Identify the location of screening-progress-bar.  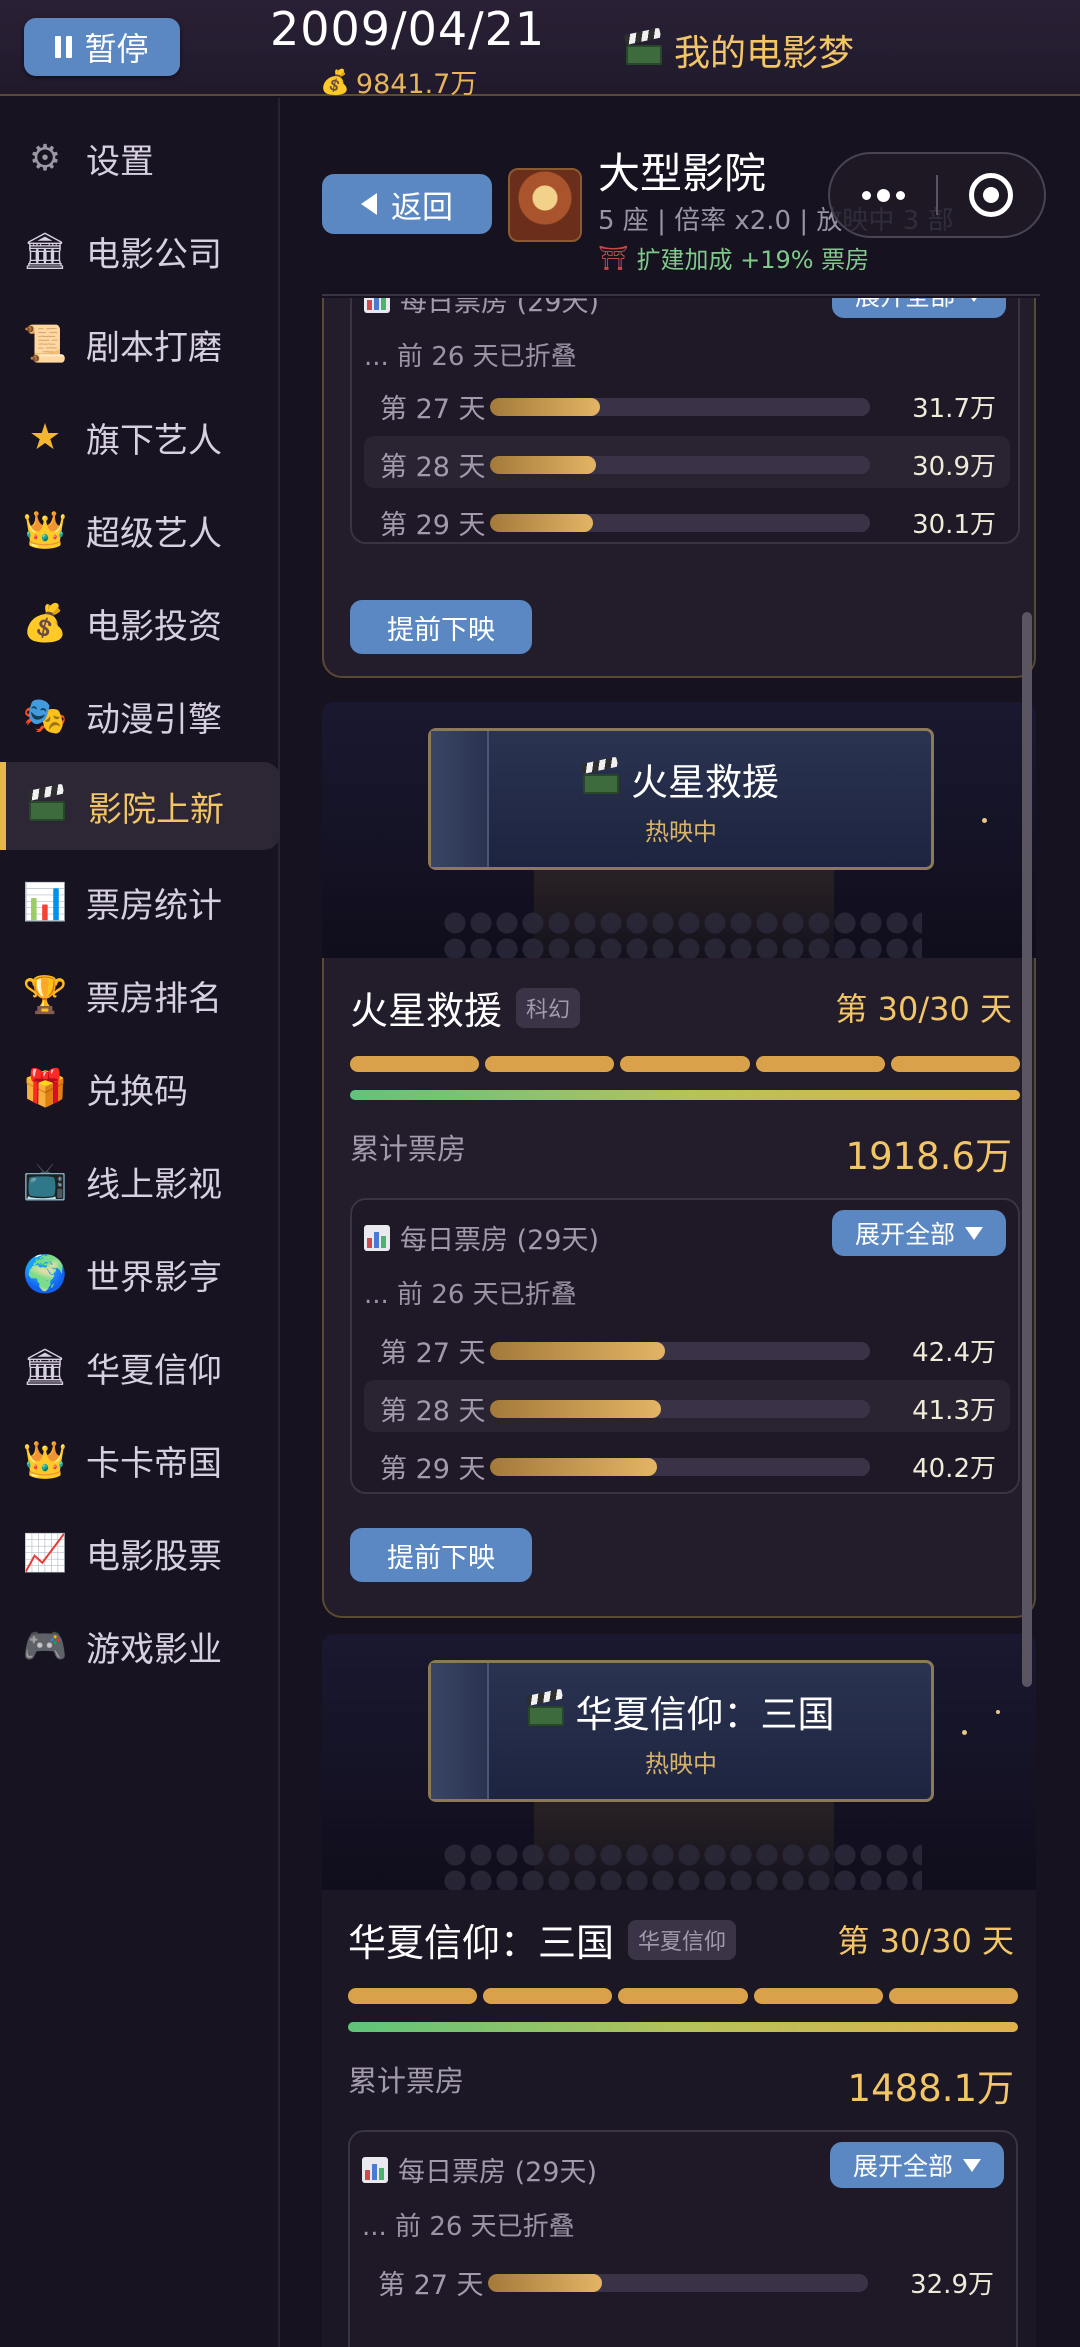
(685, 1095).